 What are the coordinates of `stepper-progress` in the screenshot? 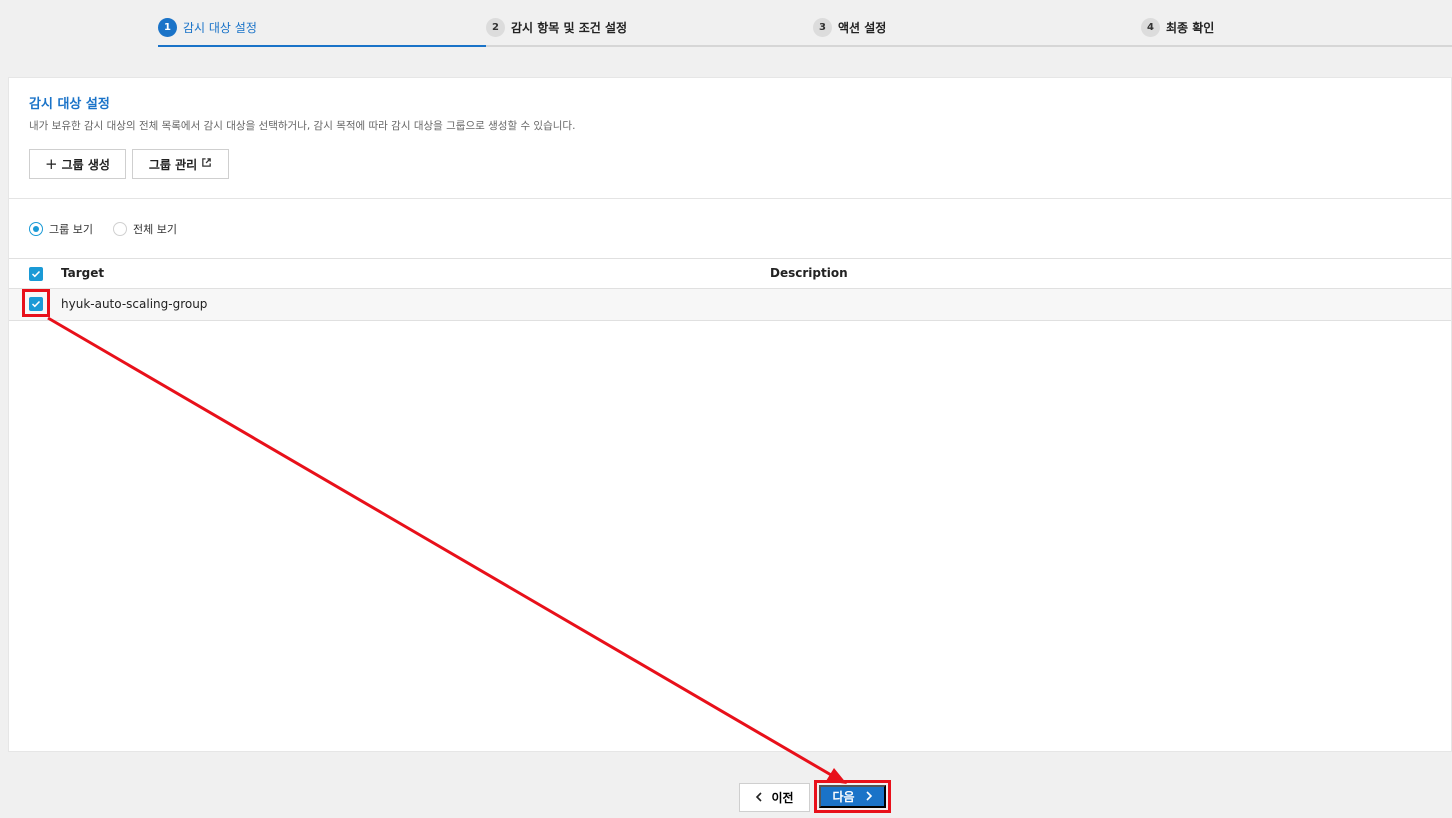 It's located at (322, 46).